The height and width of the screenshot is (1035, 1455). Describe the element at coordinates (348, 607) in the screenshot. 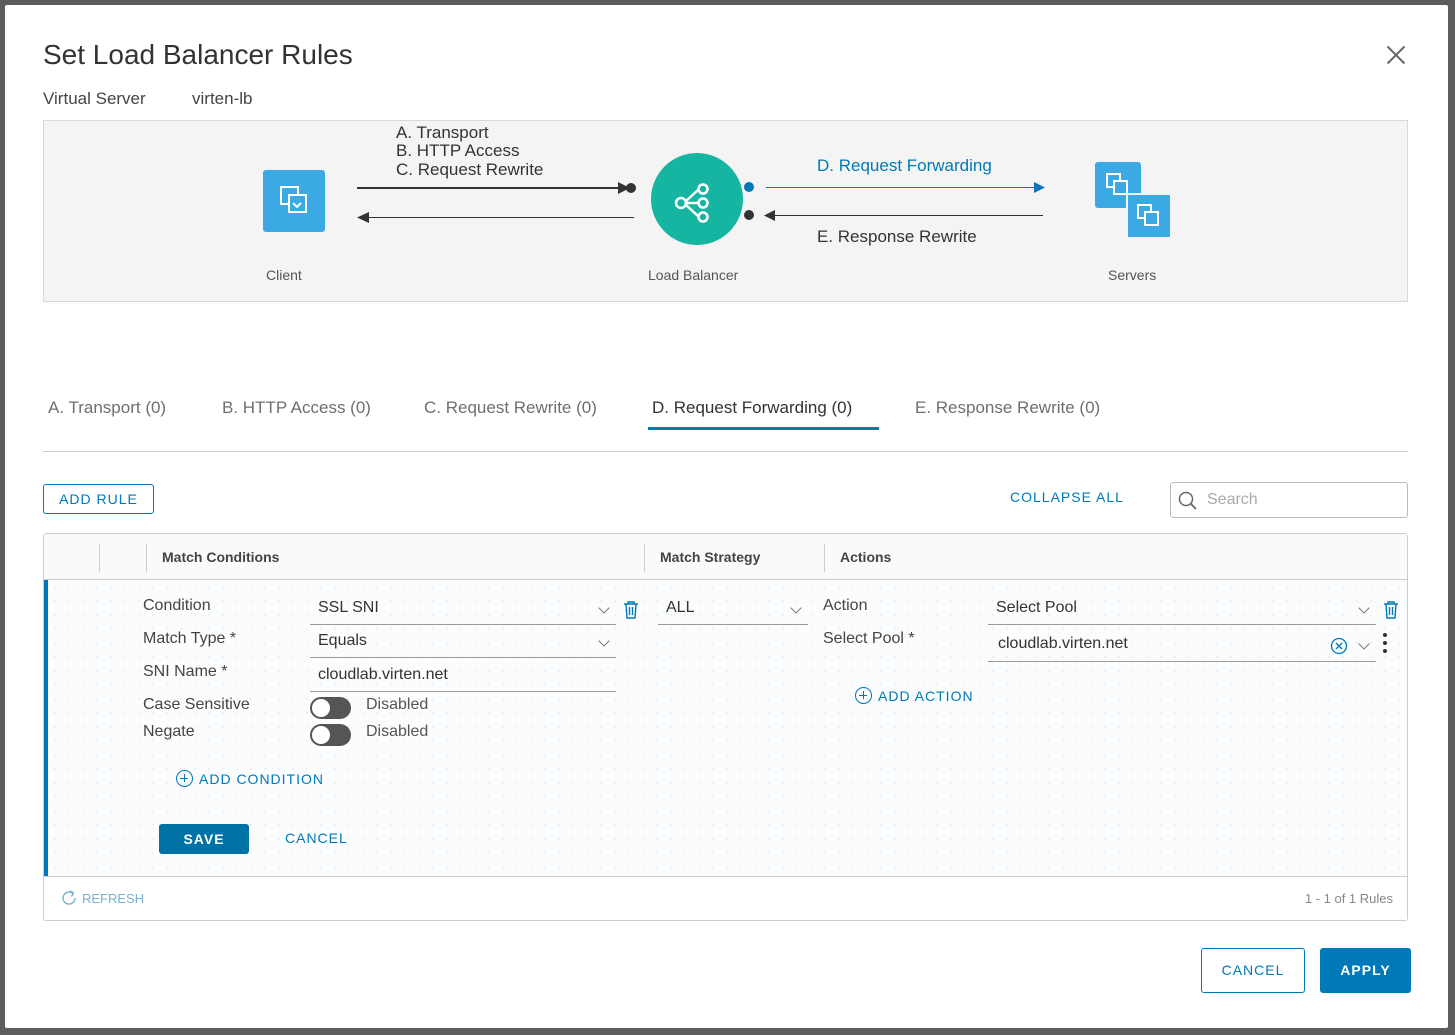

I see `condition-value: SSL SNI` at that location.